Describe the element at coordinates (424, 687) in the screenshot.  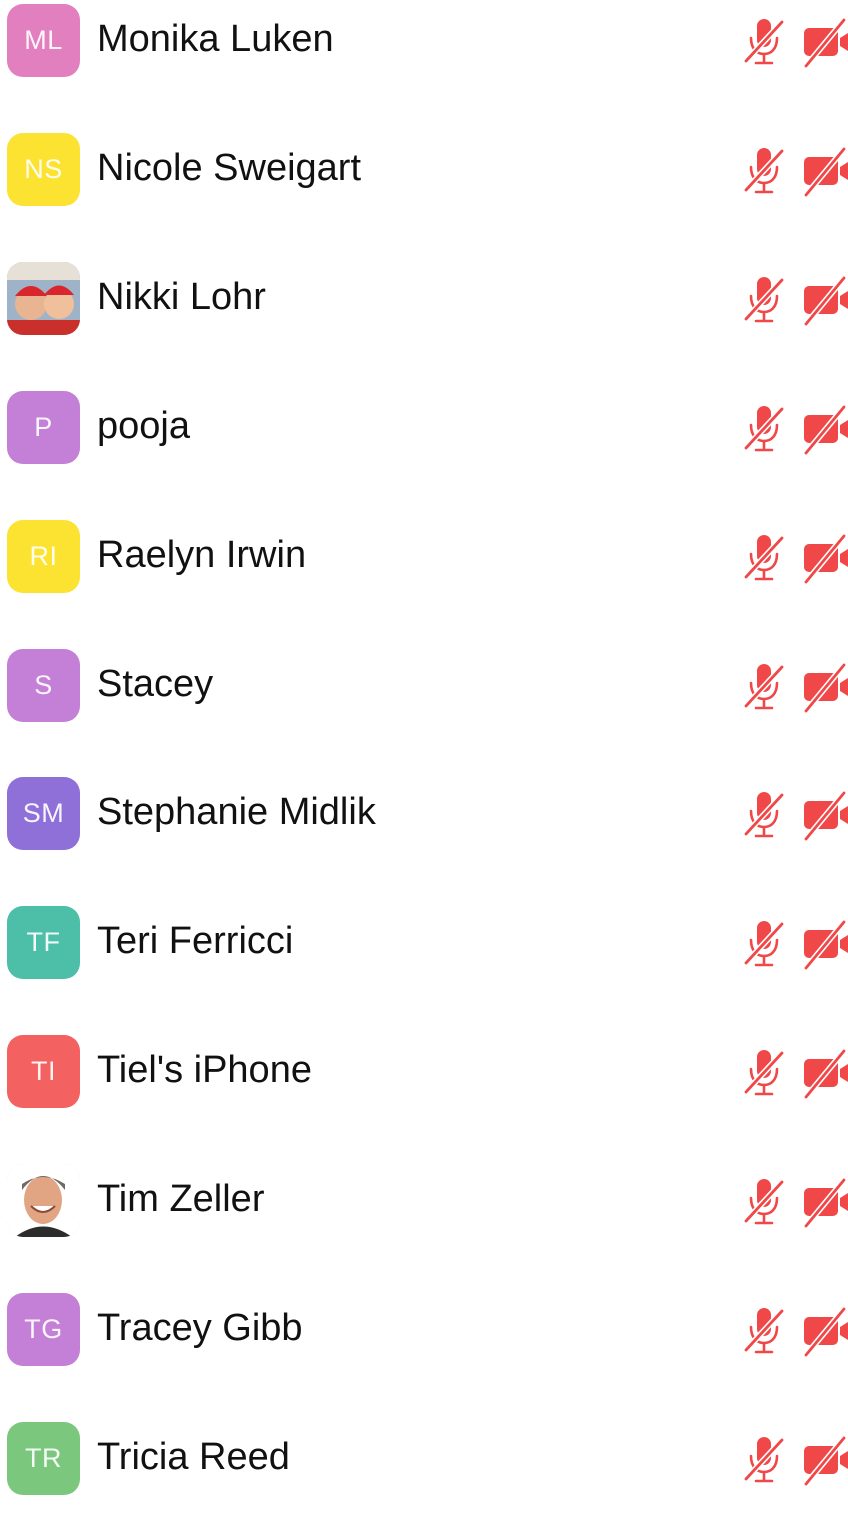
I see `participant-row-stacey: S Stacey` at that location.